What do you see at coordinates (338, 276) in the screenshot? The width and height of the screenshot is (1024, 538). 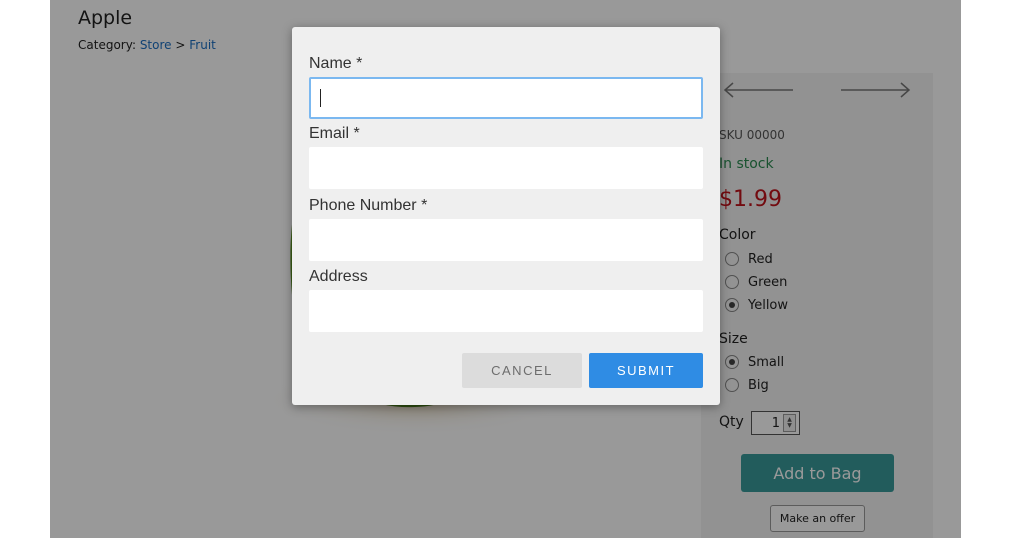 I see `address-label: Address` at bounding box center [338, 276].